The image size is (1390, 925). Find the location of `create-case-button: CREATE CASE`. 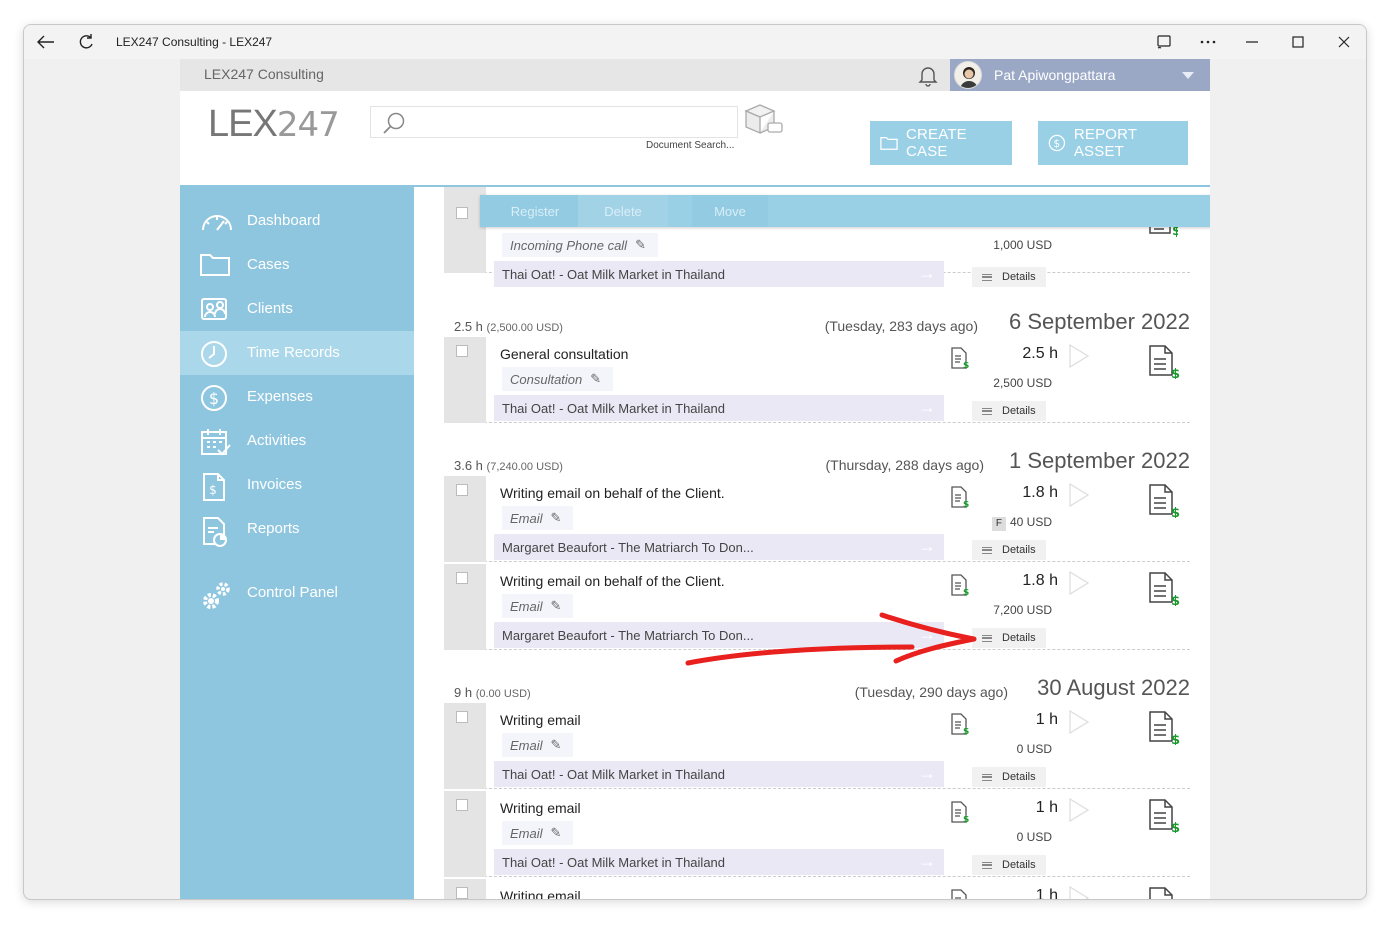

create-case-button: CREATE CASE is located at coordinates (941, 143).